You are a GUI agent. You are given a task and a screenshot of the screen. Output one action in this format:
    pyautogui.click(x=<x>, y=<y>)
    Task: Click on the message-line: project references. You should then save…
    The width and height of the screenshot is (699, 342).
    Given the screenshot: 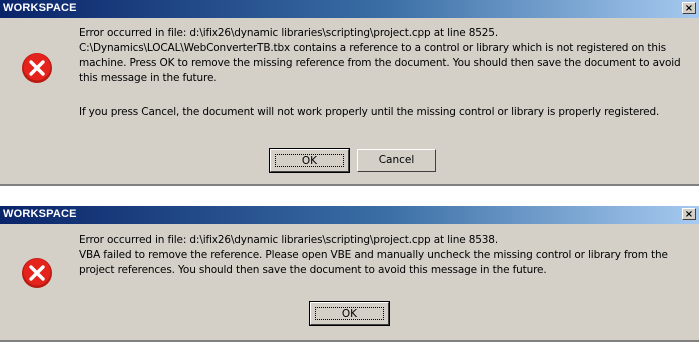 What is the action you would take?
    pyautogui.click(x=313, y=270)
    